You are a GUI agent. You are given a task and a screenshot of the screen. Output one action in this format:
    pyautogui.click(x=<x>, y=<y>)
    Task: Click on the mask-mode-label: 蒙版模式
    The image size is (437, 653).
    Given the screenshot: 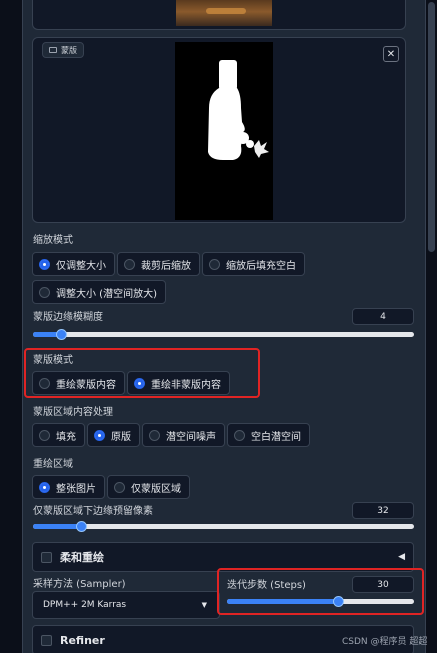 What is the action you would take?
    pyautogui.click(x=53, y=360)
    